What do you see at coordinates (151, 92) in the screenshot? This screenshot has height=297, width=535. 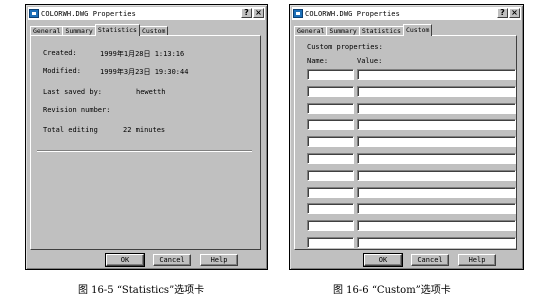 I see `last-saved-value: hewetth` at bounding box center [151, 92].